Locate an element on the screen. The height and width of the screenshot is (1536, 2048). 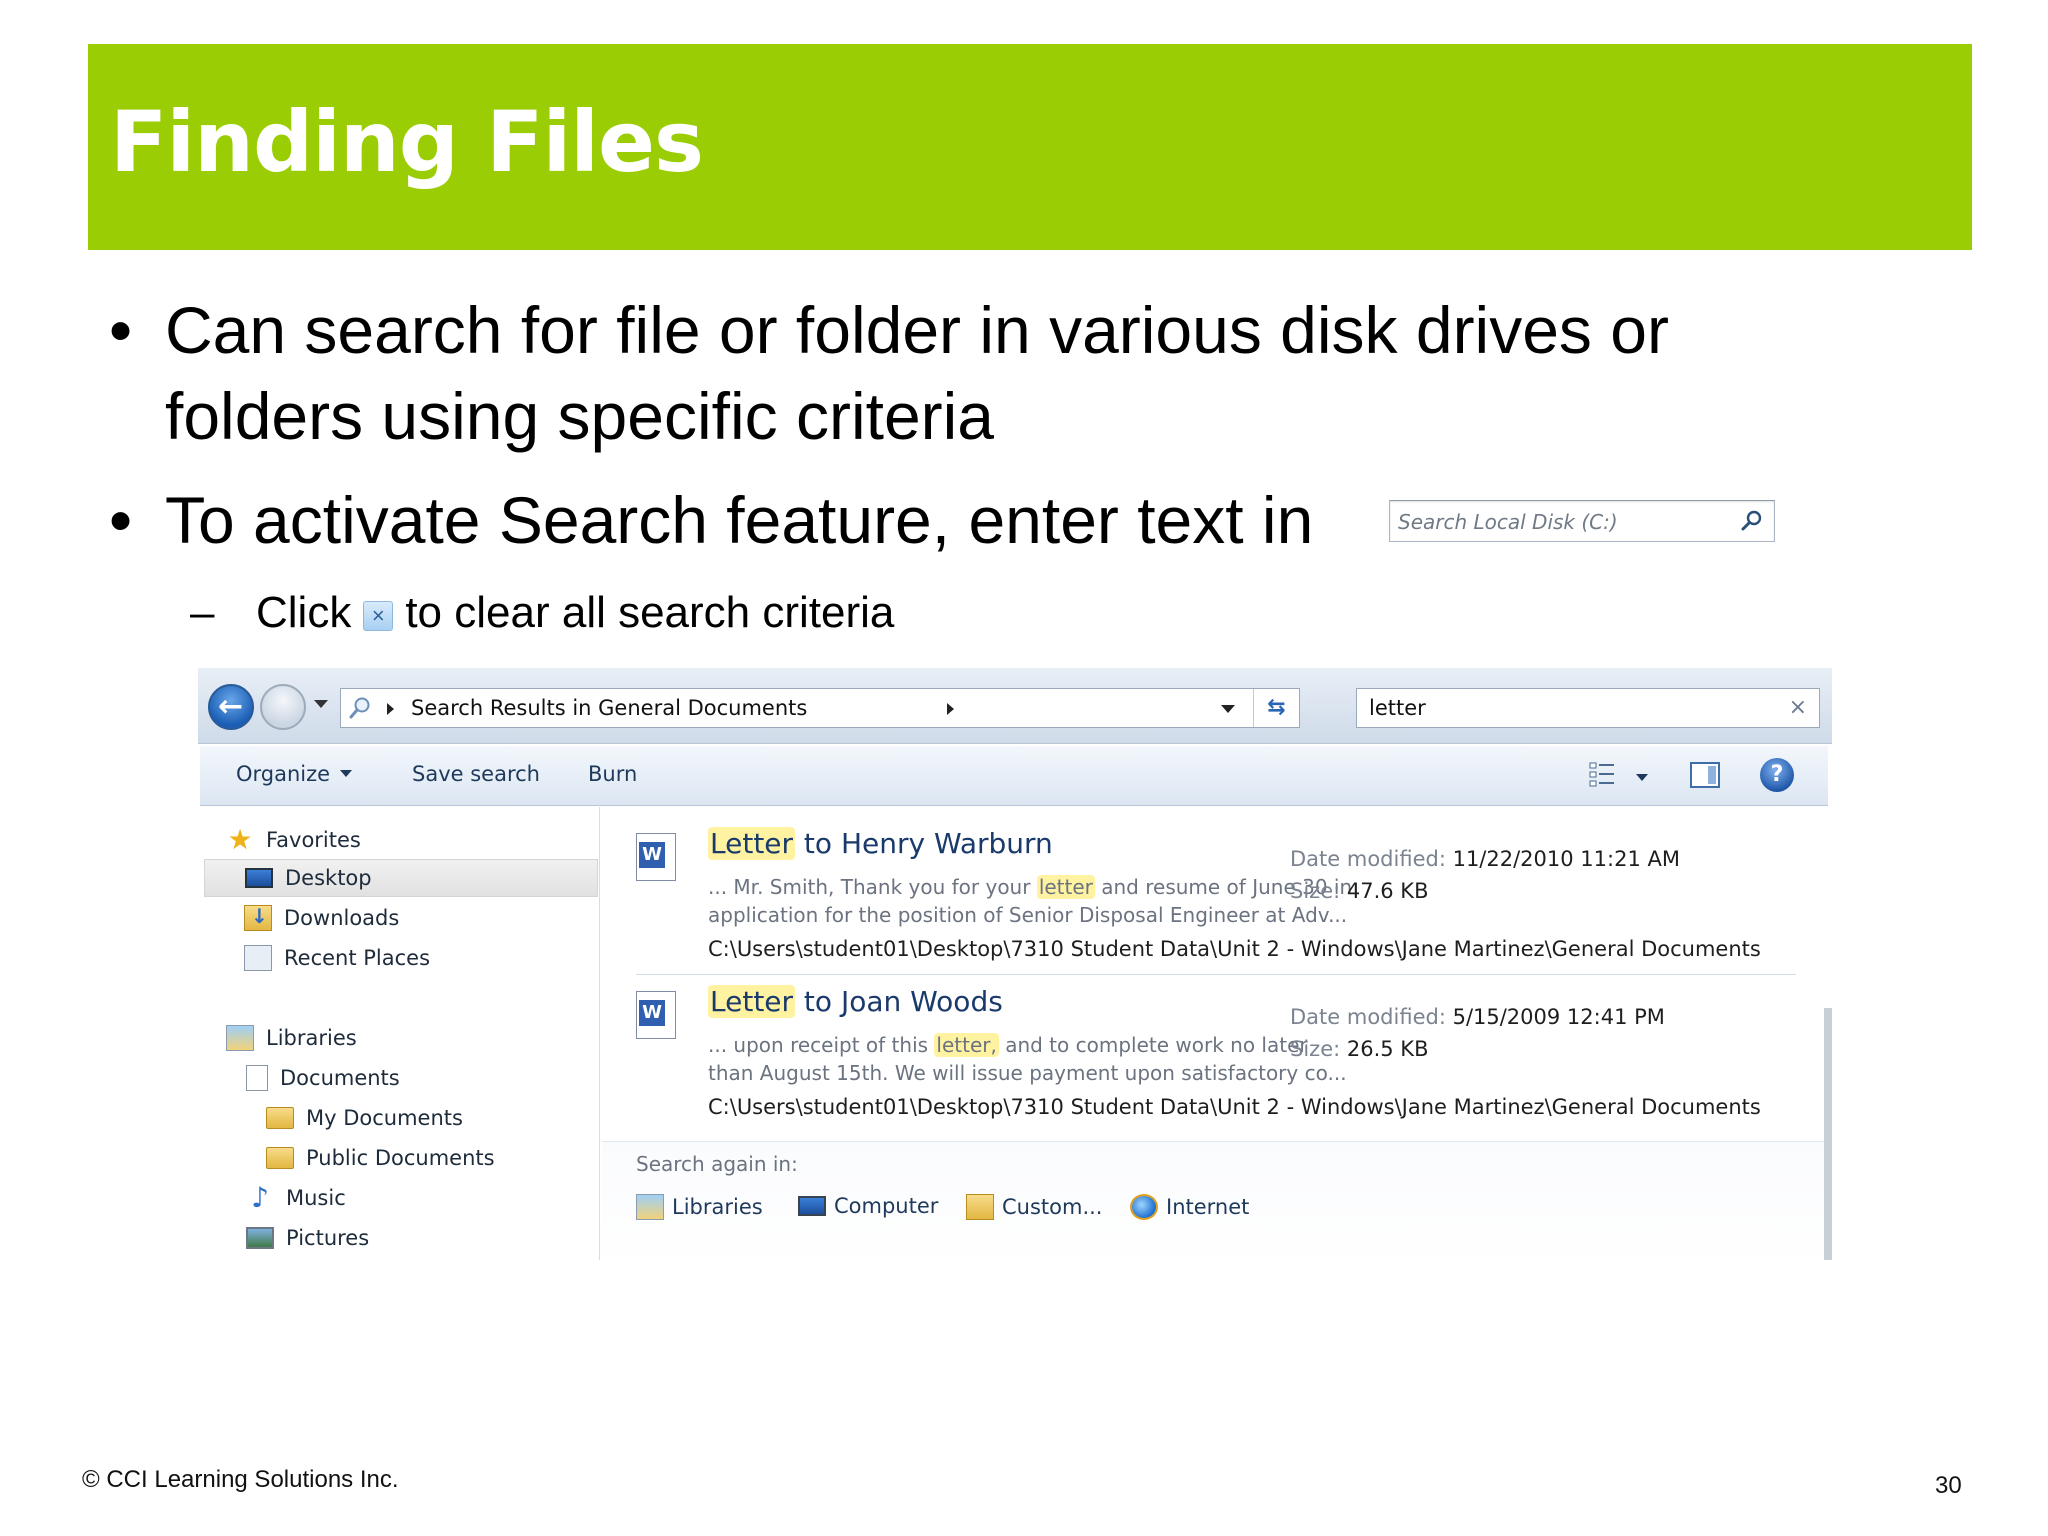
clear-search-button: × is located at coordinates (1798, 707).